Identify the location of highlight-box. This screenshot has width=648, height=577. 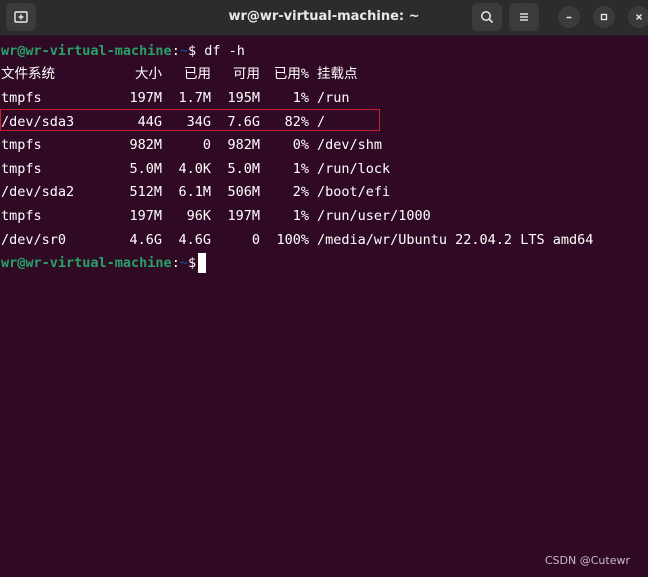
(190, 120).